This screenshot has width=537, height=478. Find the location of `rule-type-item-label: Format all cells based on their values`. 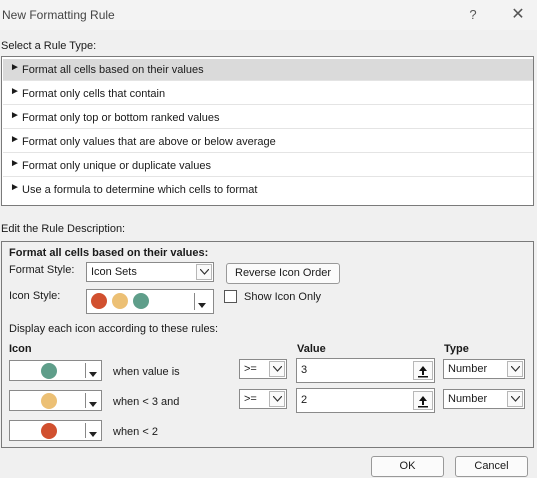

rule-type-item-label: Format all cells based on their values is located at coordinates (113, 70).